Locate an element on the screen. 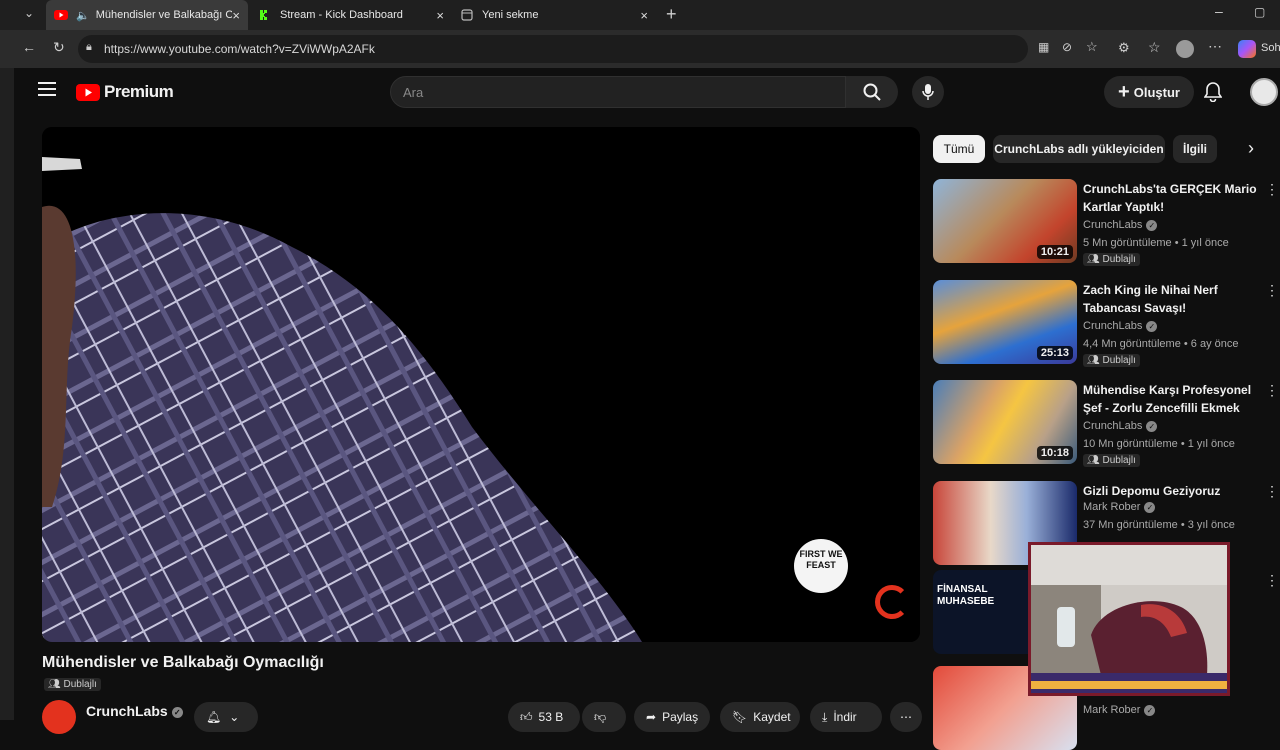 Image resolution: width=1280 pixels, height=750 pixels. bell-icon: 🔔︎ is located at coordinates (214, 717).